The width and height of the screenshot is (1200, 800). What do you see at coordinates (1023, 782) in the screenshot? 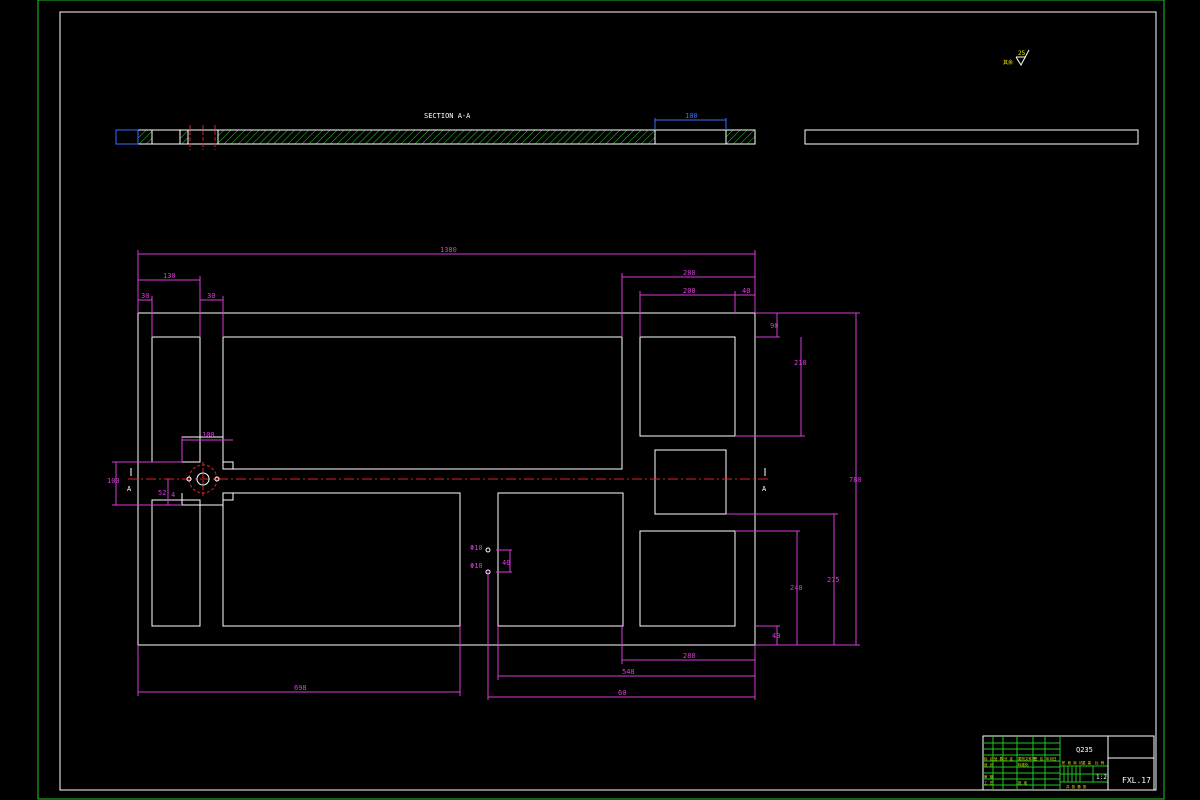
I see `title-label2-4: 批 准` at bounding box center [1023, 782].